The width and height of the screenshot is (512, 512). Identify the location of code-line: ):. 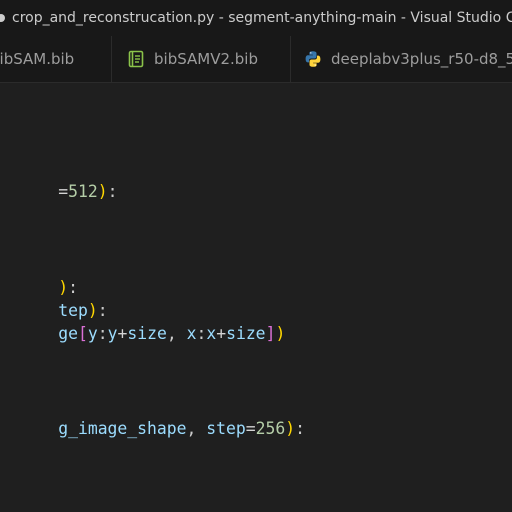
(68, 287).